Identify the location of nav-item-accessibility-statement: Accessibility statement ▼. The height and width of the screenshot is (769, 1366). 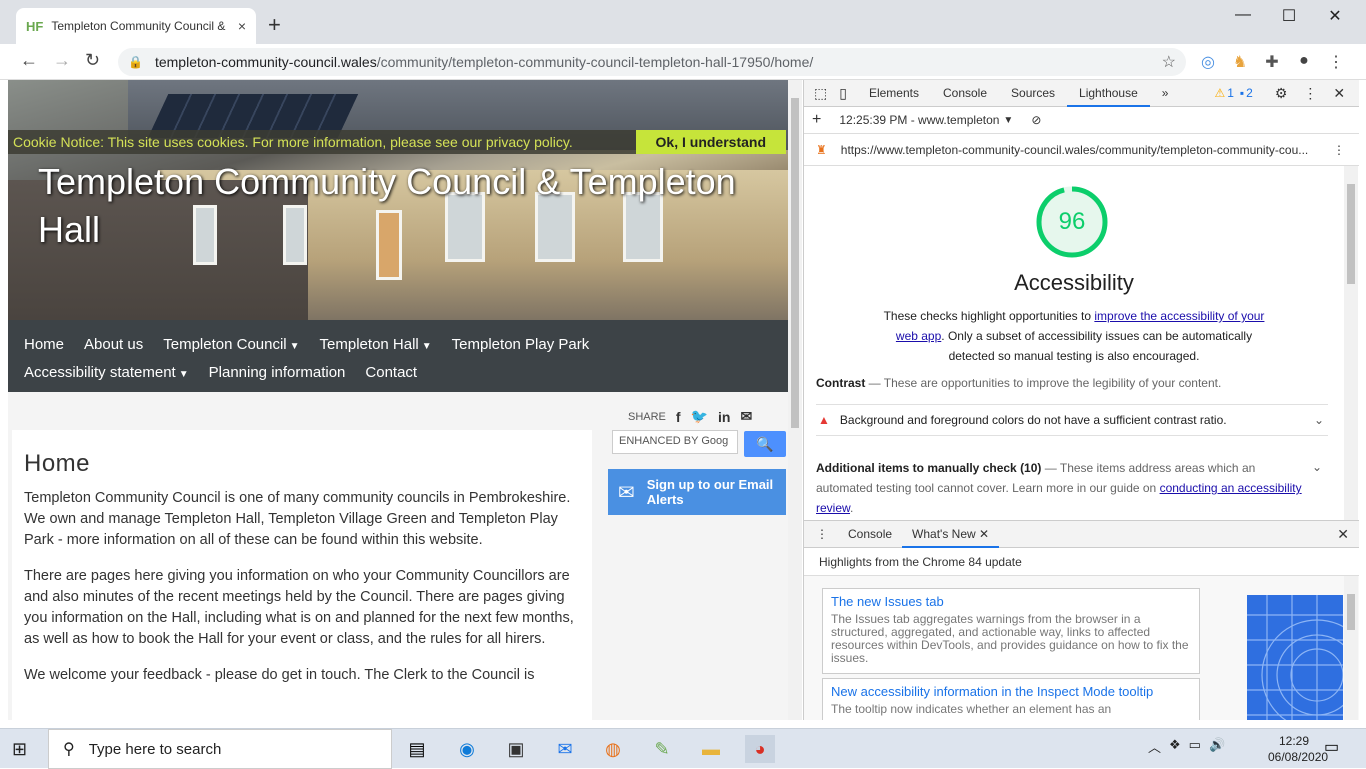
(106, 372).